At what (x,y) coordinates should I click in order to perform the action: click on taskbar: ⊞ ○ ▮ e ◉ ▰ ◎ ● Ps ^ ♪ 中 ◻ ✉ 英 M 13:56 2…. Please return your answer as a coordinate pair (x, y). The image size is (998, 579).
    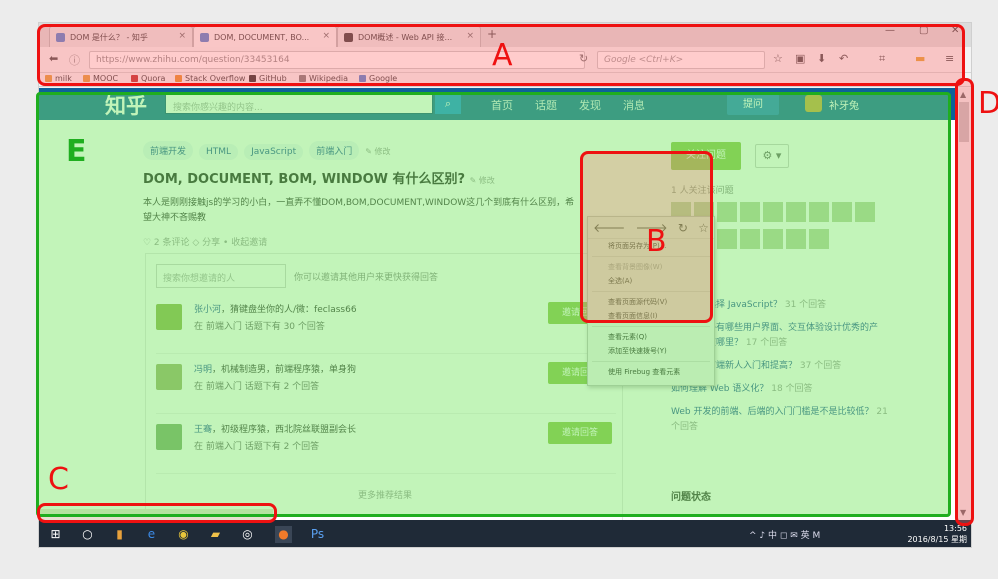
    Looking at the image, I should click on (505, 533).